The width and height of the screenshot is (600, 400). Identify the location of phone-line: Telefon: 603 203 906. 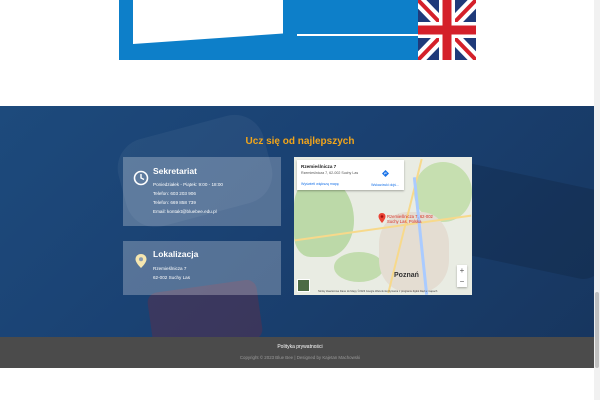
(174, 193).